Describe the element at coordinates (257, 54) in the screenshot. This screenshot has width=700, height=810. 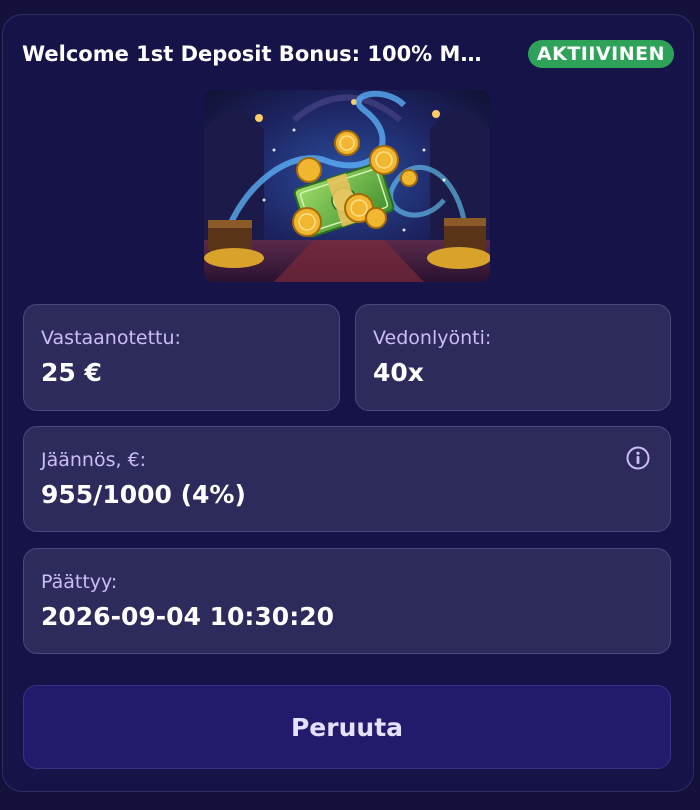
I see `bonus-title: Welcome 1st Deposit Bonus: 100% Match` at that location.